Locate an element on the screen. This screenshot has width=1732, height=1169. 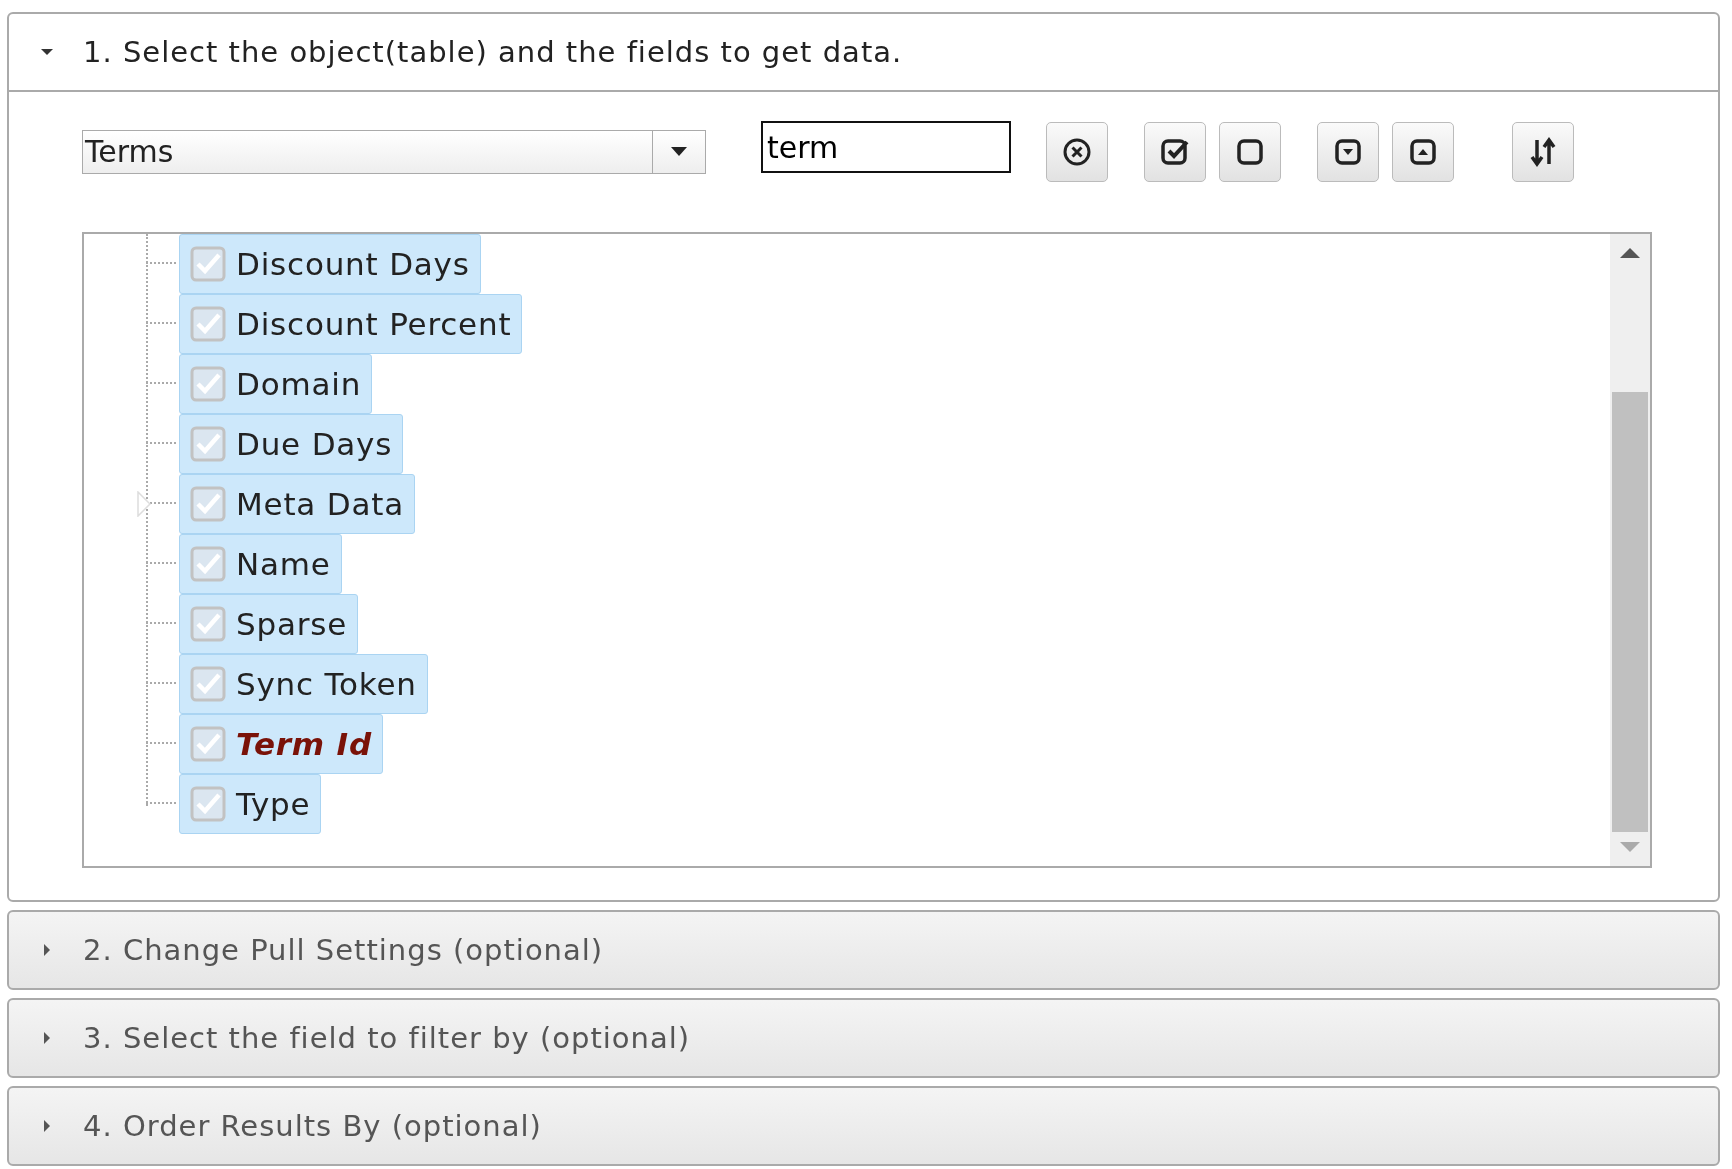
field-item: Type is located at coordinates (250, 804).